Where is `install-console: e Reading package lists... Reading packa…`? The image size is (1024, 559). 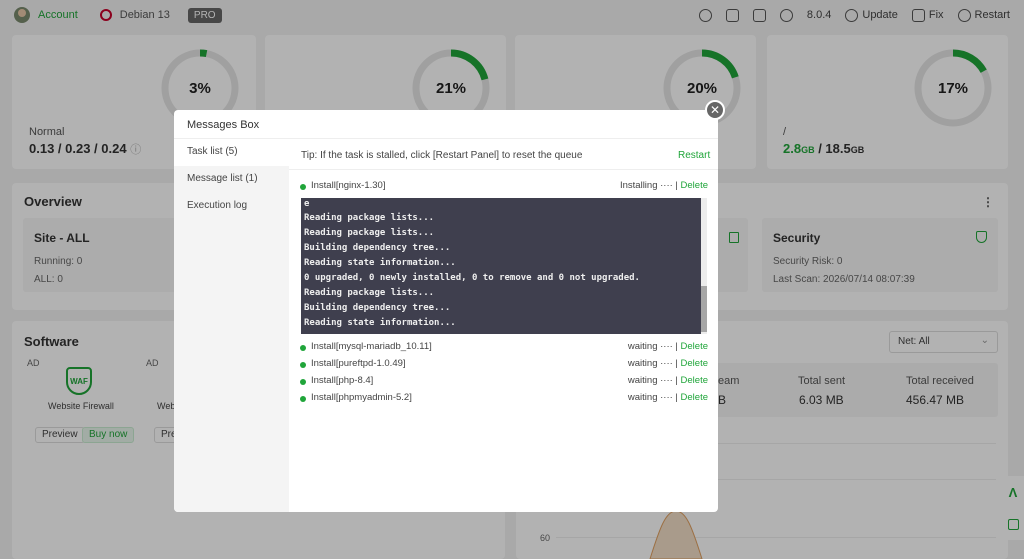
install-console: e Reading package lists... Reading packa… is located at coordinates (504, 266).